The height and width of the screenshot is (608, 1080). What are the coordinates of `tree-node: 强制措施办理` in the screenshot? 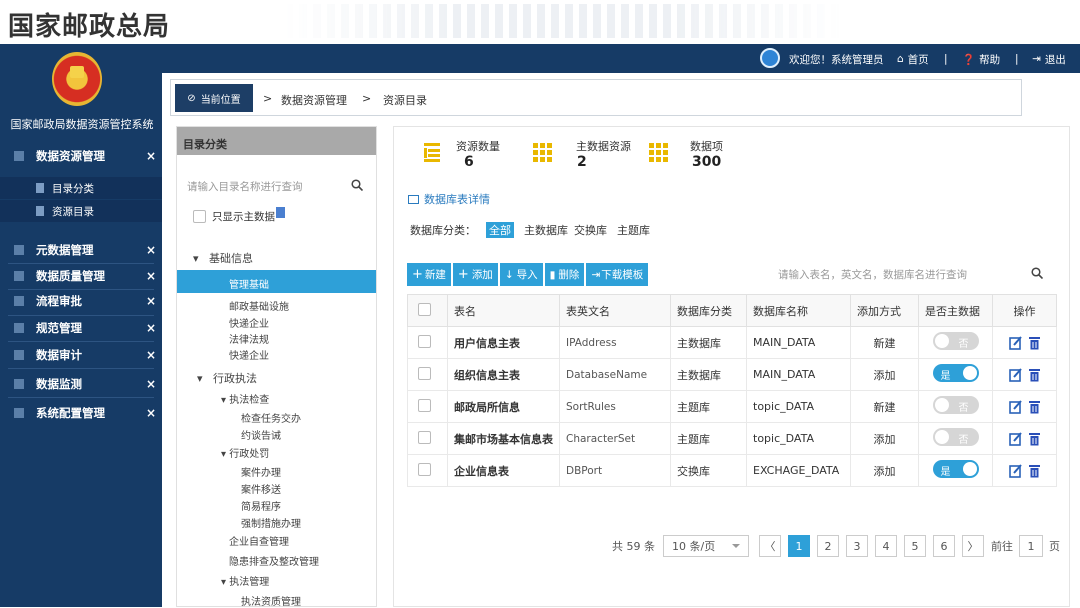 It's located at (271, 522).